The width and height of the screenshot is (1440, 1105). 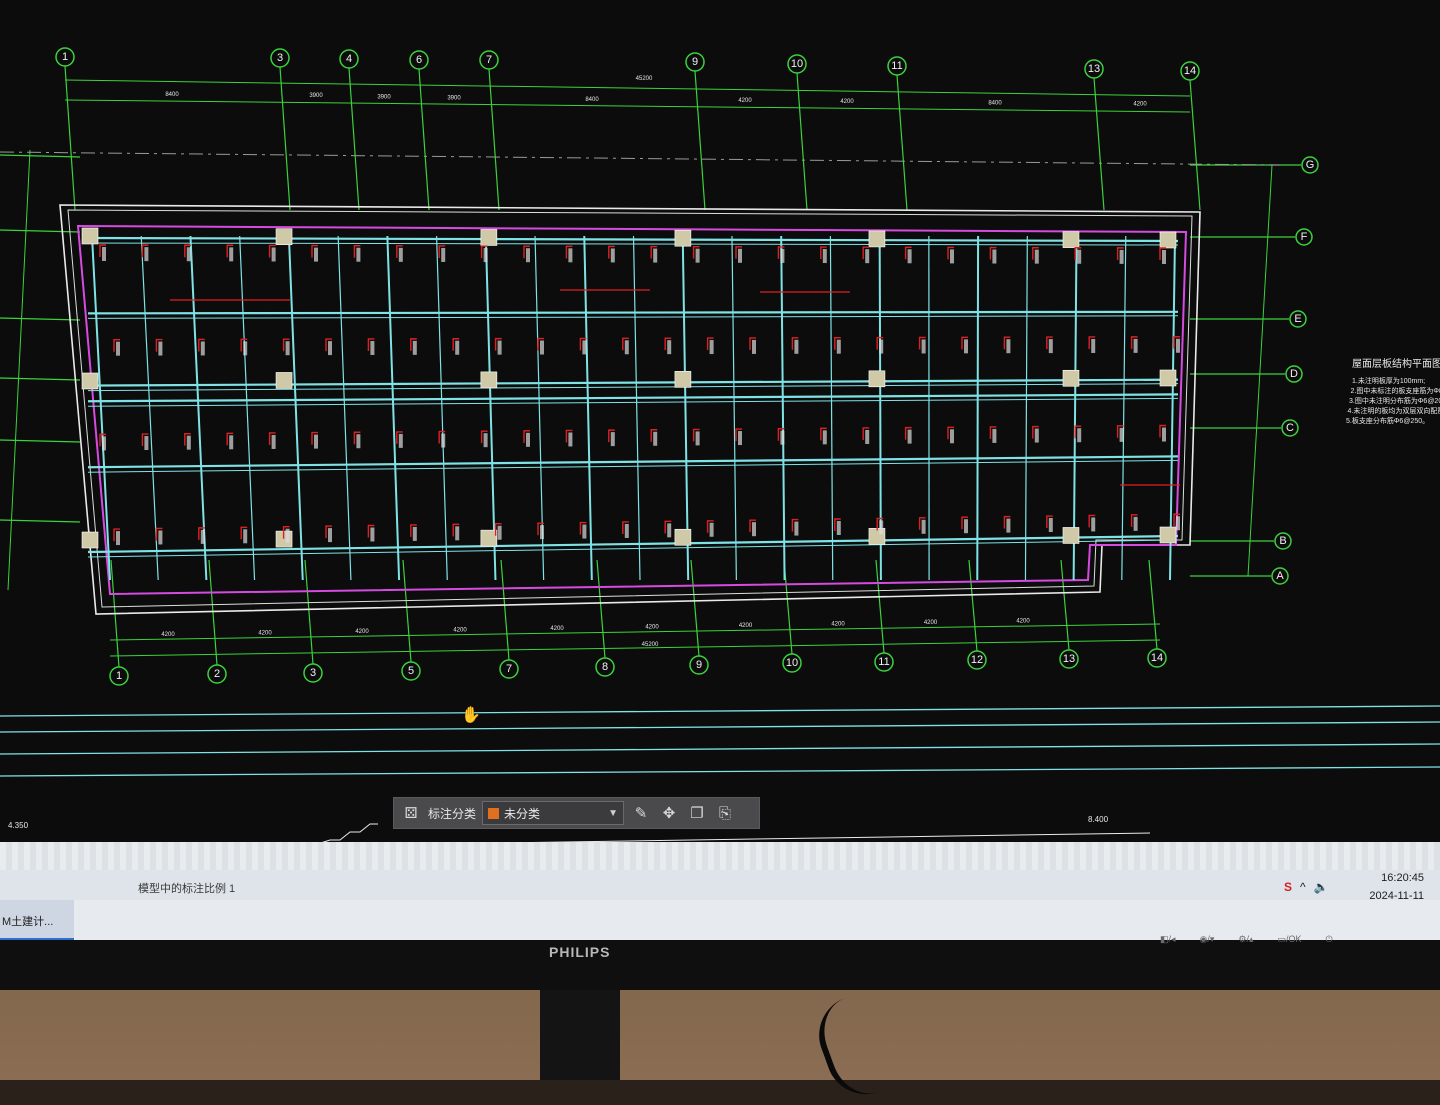 What do you see at coordinates (471, 715) in the screenshot?
I see `hand-cursor-icon: ✋` at bounding box center [471, 715].